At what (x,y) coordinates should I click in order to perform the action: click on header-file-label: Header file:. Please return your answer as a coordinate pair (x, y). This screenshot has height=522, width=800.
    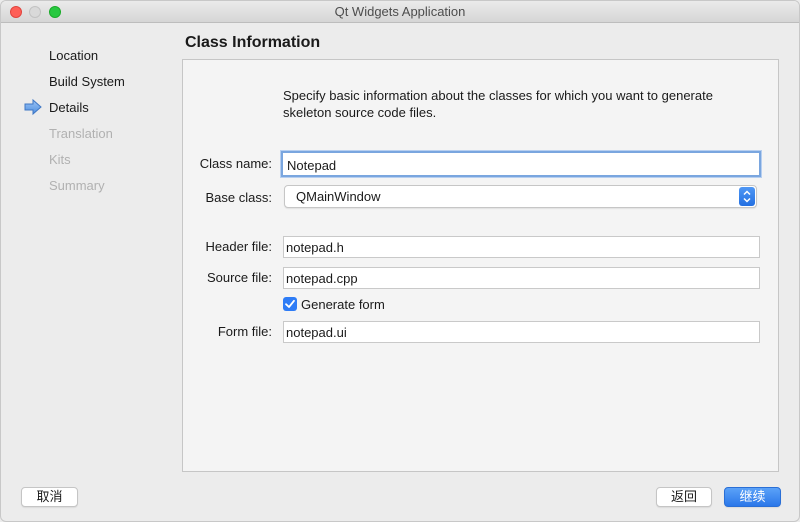
    Looking at the image, I should click on (238, 246).